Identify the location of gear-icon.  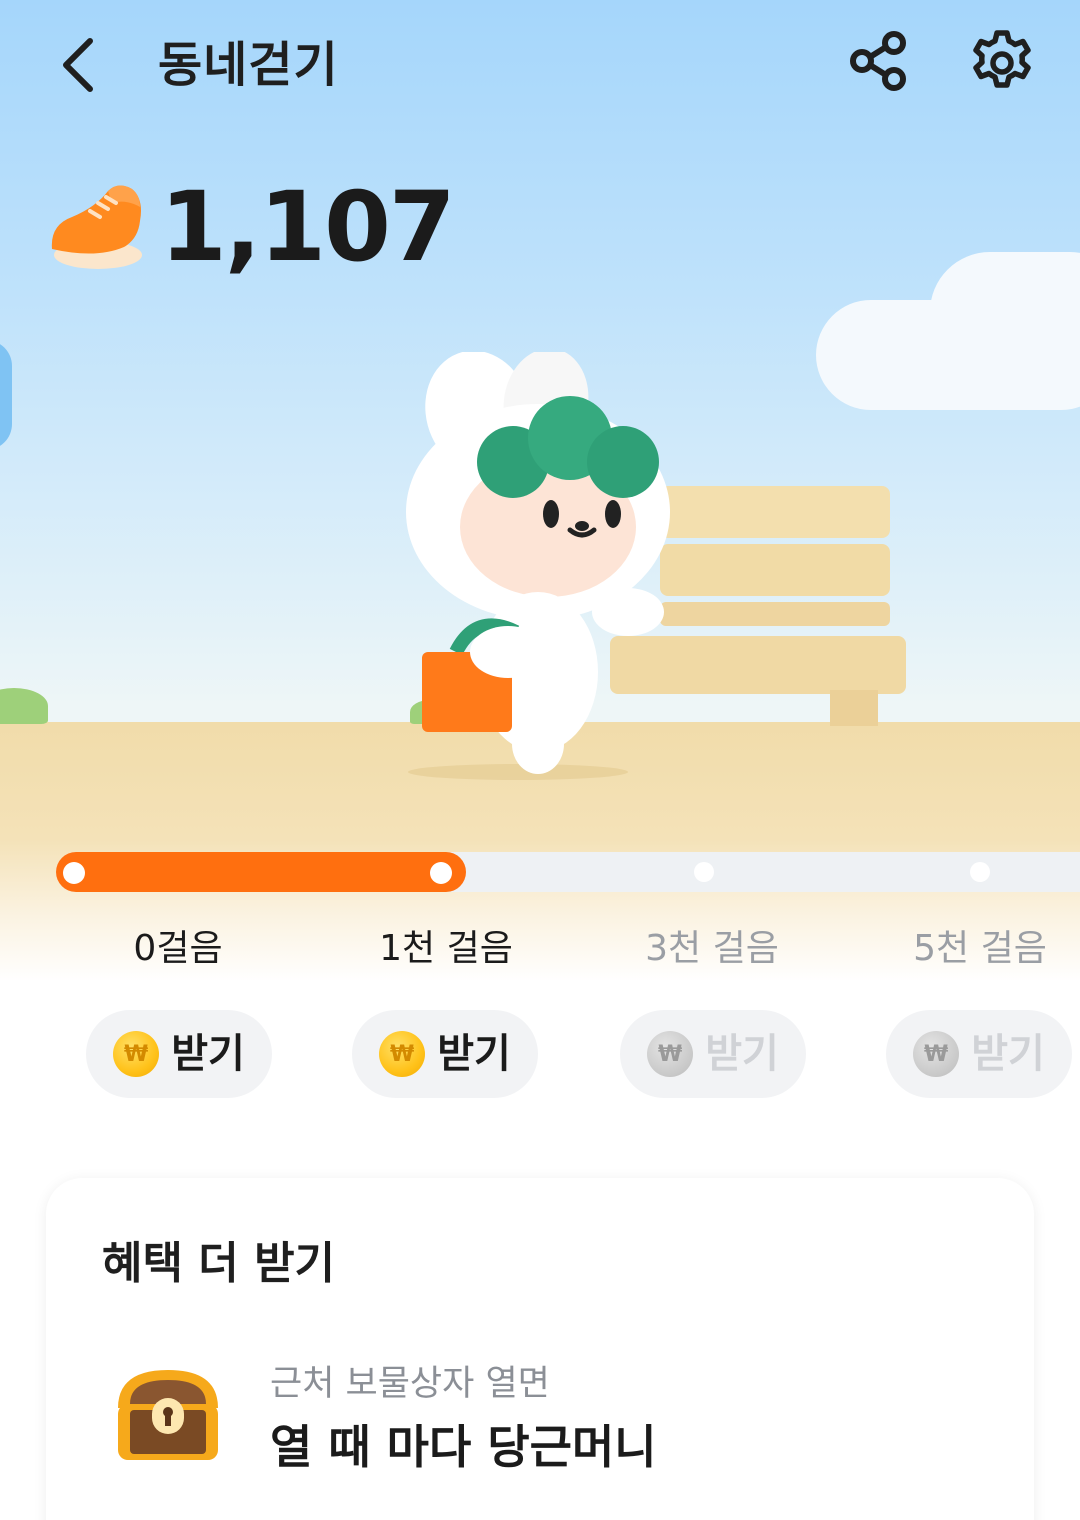
(1002, 59).